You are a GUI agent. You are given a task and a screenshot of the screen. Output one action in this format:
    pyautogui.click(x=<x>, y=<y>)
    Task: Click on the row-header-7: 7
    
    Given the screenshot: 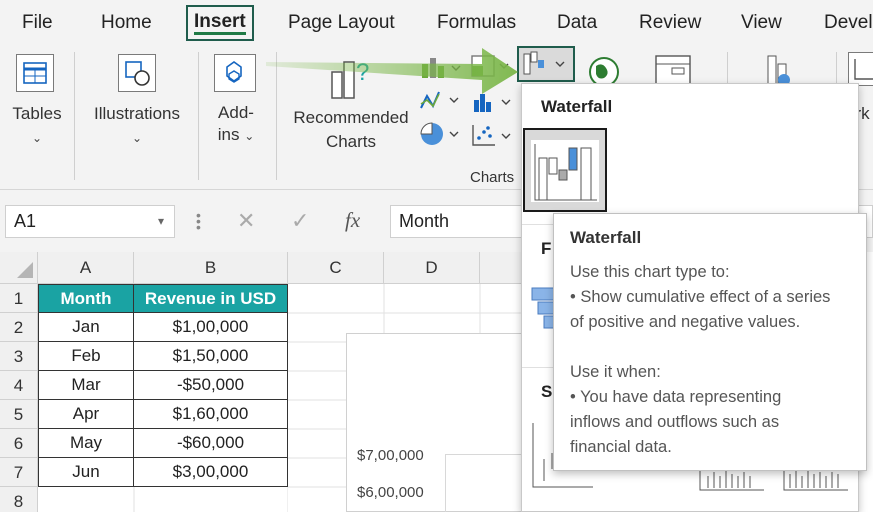 What is the action you would take?
    pyautogui.click(x=19, y=472)
    